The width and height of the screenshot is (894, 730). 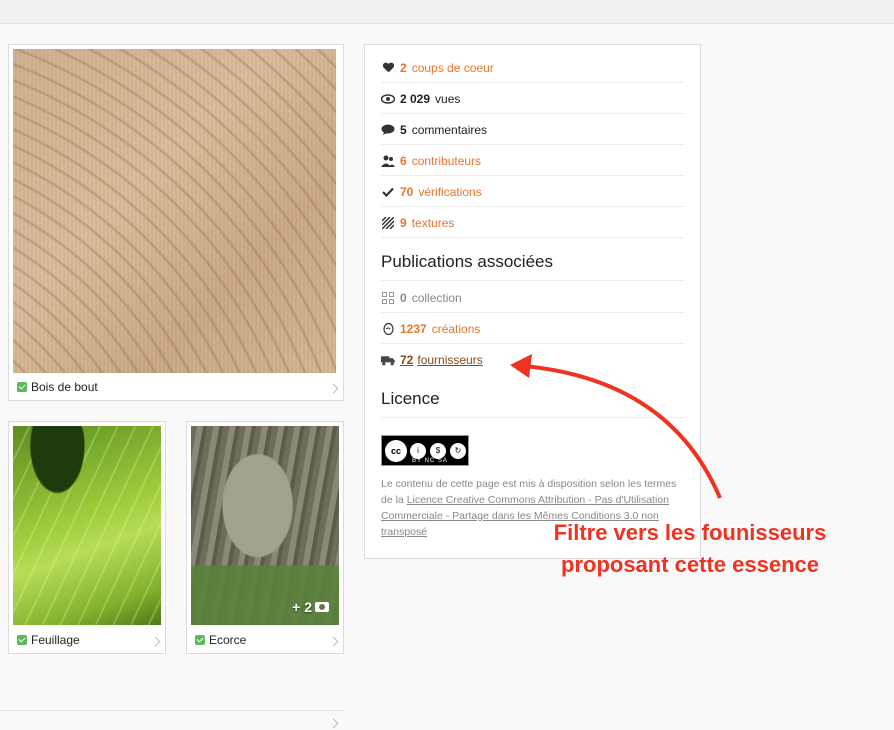 What do you see at coordinates (690, 564) in the screenshot?
I see `annotation-line-2: proposant cette essence` at bounding box center [690, 564].